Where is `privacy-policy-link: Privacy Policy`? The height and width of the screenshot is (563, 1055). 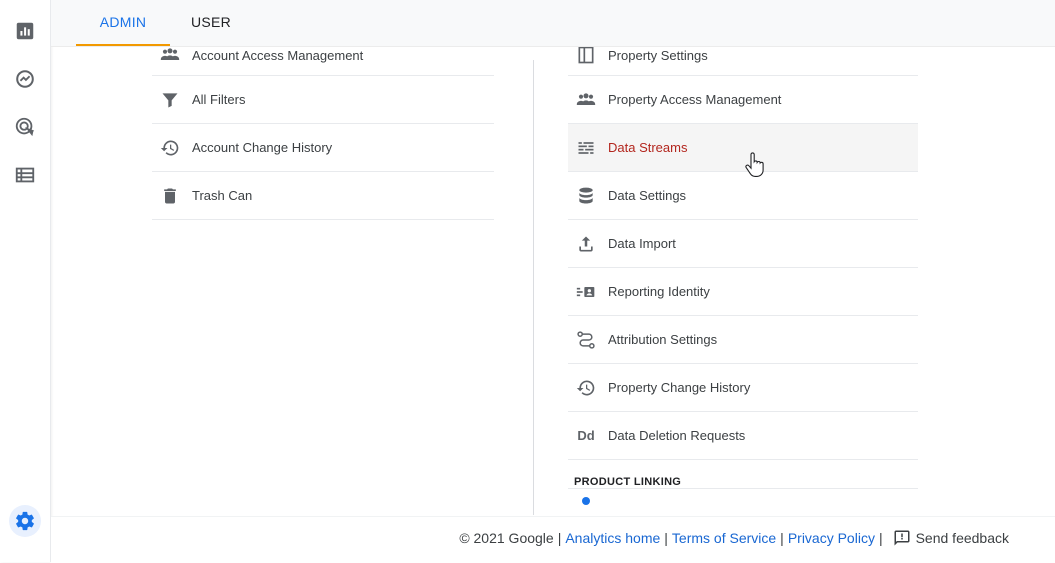
privacy-policy-link: Privacy Policy is located at coordinates (831, 538).